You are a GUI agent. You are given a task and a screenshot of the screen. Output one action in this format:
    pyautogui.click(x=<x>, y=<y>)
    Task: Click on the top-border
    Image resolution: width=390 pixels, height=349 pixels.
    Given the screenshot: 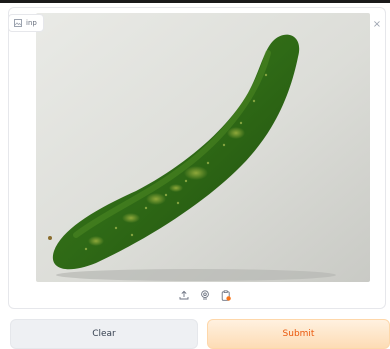 What is the action you would take?
    pyautogui.click(x=195, y=1)
    